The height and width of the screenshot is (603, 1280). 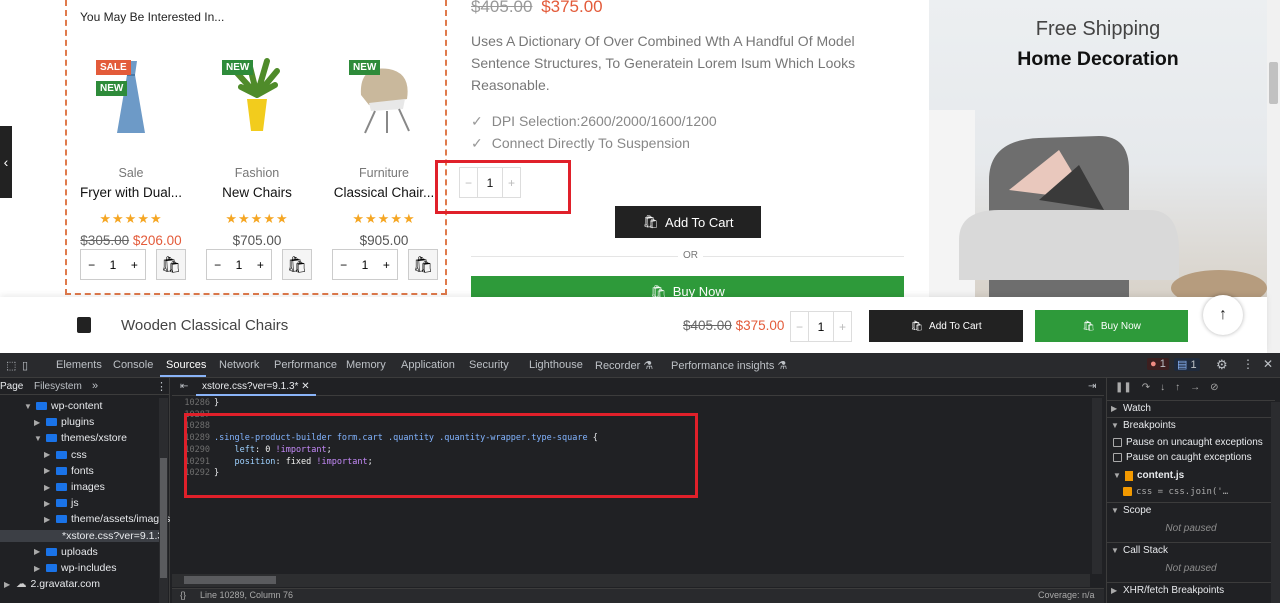 I want to click on product-category: Furniture, so click(x=384, y=173).